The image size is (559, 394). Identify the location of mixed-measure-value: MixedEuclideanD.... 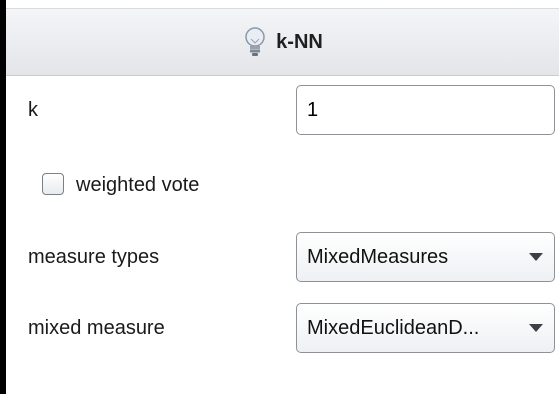
(393, 328).